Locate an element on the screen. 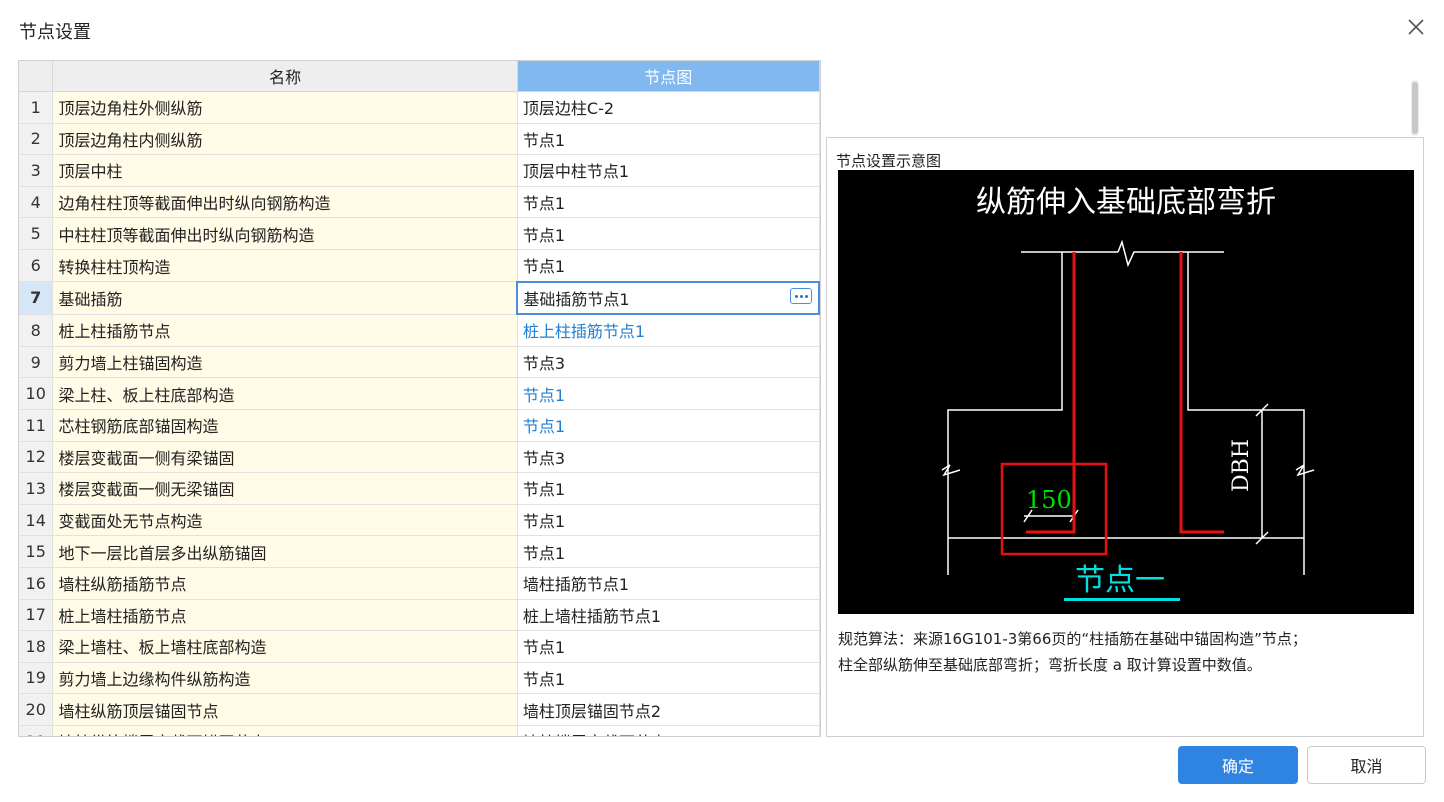  row-number: 15 is located at coordinates (36, 551).